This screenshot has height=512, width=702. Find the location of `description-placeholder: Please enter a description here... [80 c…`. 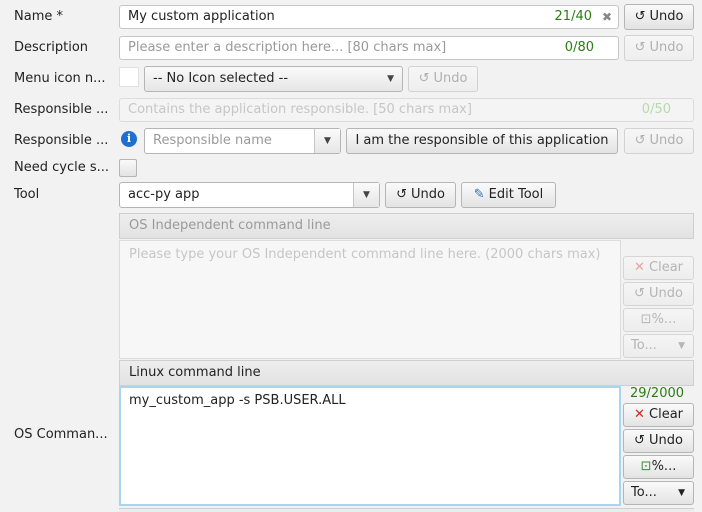

description-placeholder: Please enter a description here... [80 c… is located at coordinates (287, 47).